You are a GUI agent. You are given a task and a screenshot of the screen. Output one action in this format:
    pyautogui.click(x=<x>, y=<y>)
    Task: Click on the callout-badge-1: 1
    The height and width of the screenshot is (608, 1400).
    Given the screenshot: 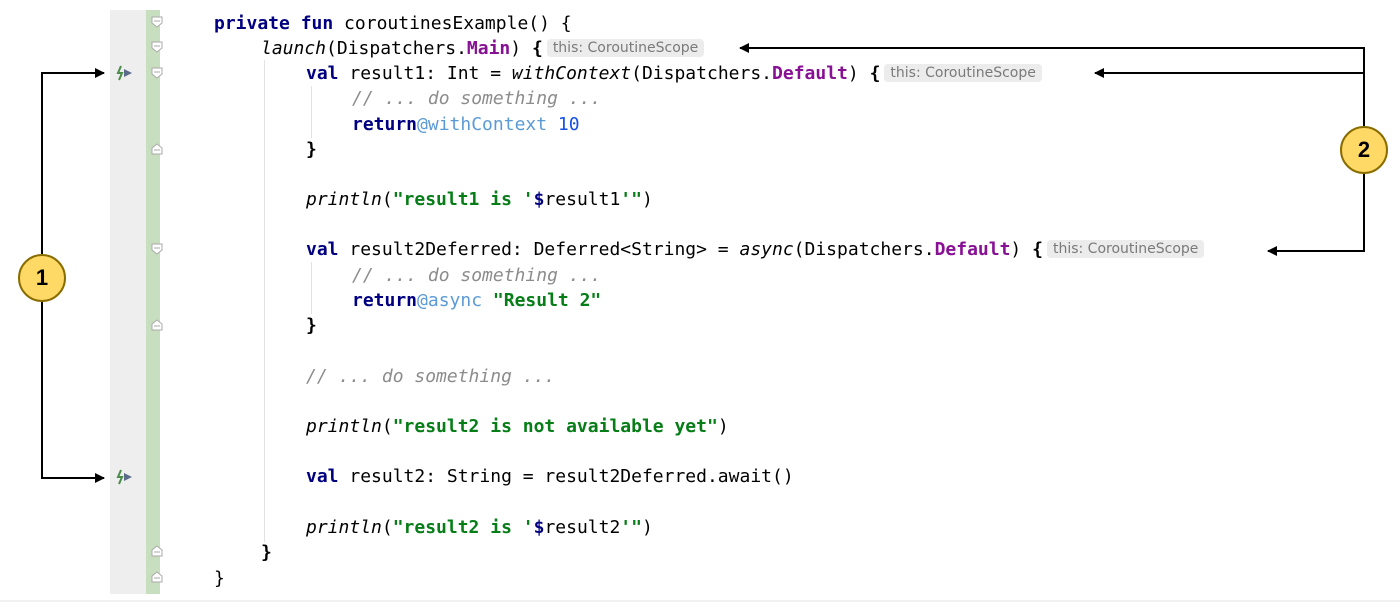 What is the action you would take?
    pyautogui.click(x=42, y=278)
    